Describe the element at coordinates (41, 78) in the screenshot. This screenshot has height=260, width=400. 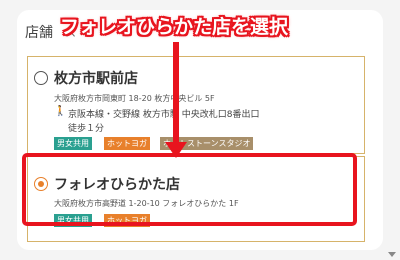
I see `radio-button` at that location.